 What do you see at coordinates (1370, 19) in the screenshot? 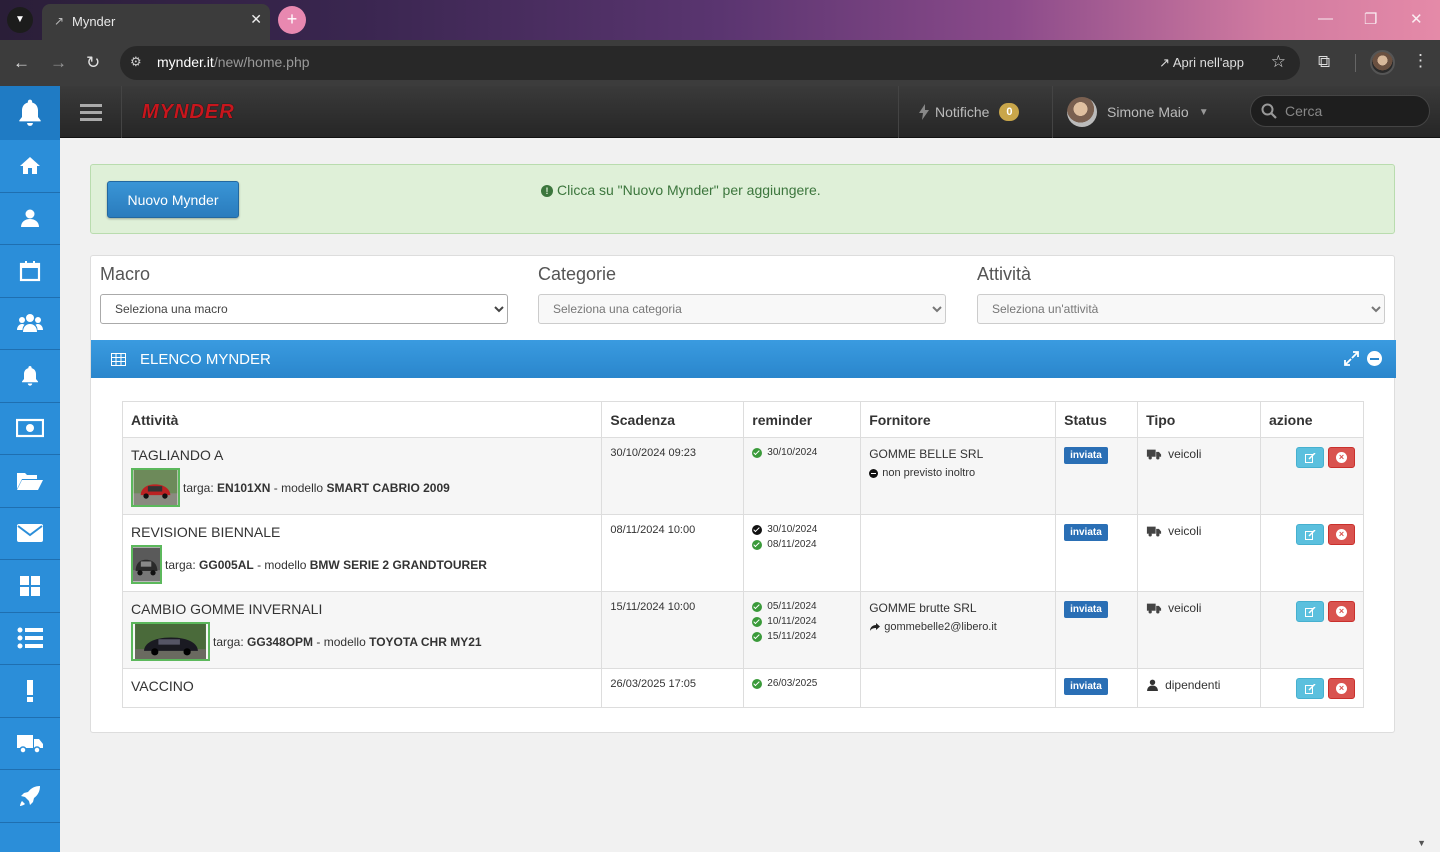
I see `maximize-icon: ❐` at bounding box center [1370, 19].